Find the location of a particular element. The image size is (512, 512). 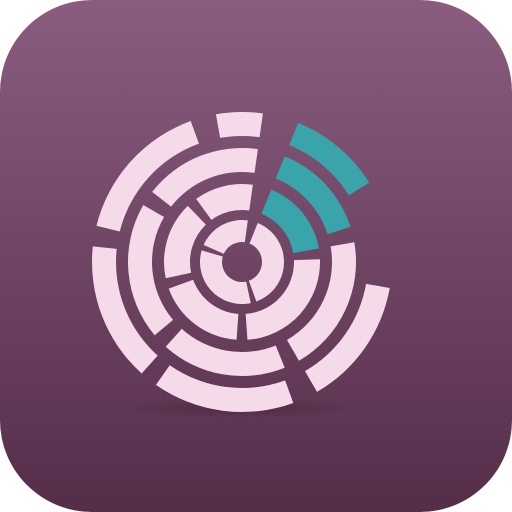

arc-segment is located at coordinates (239, 125).